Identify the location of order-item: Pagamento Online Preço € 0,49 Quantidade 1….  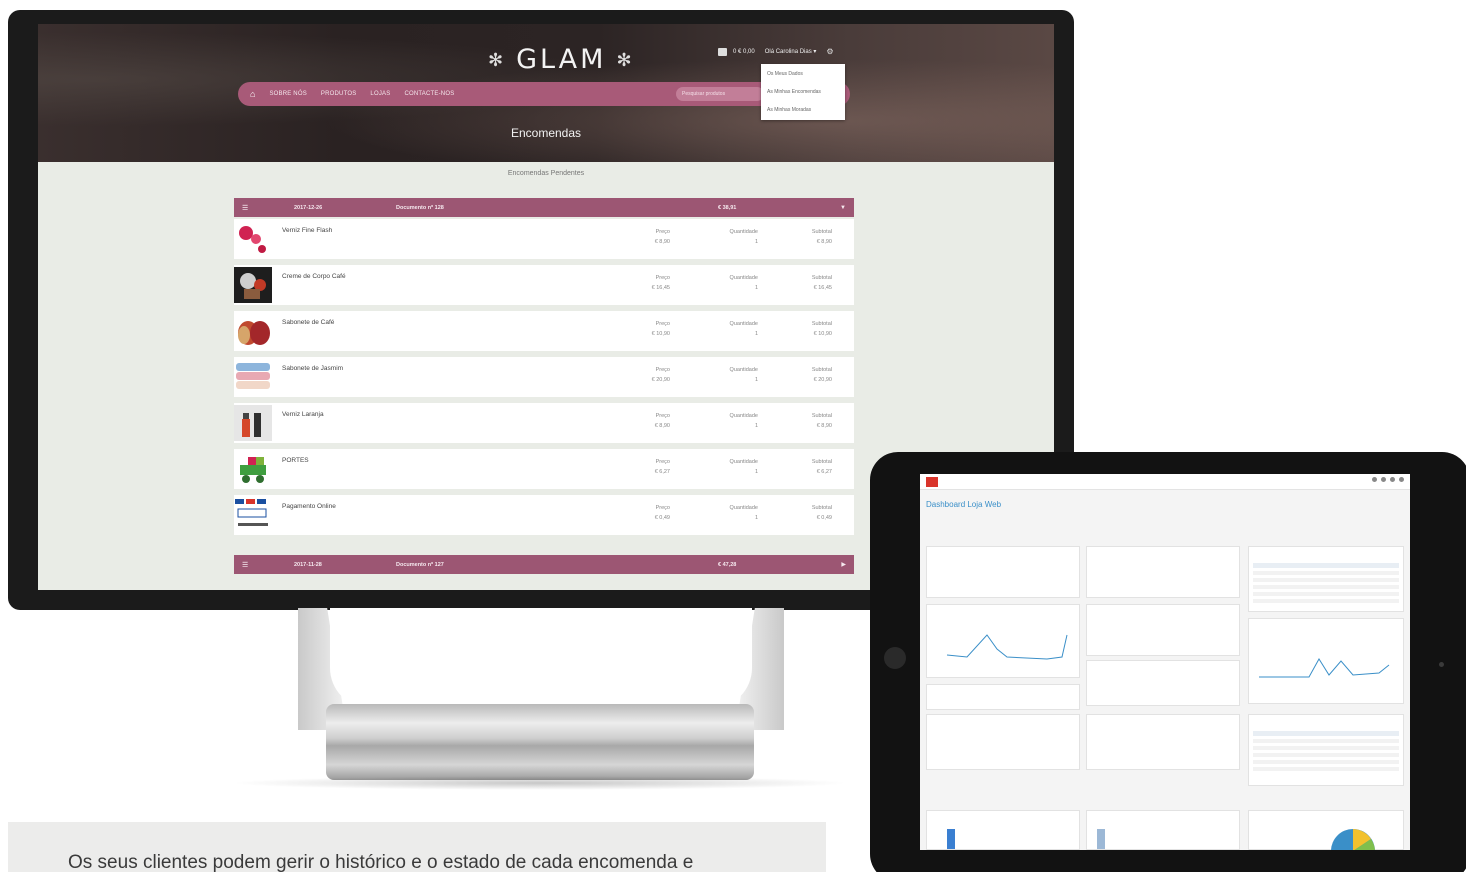
(544, 515).